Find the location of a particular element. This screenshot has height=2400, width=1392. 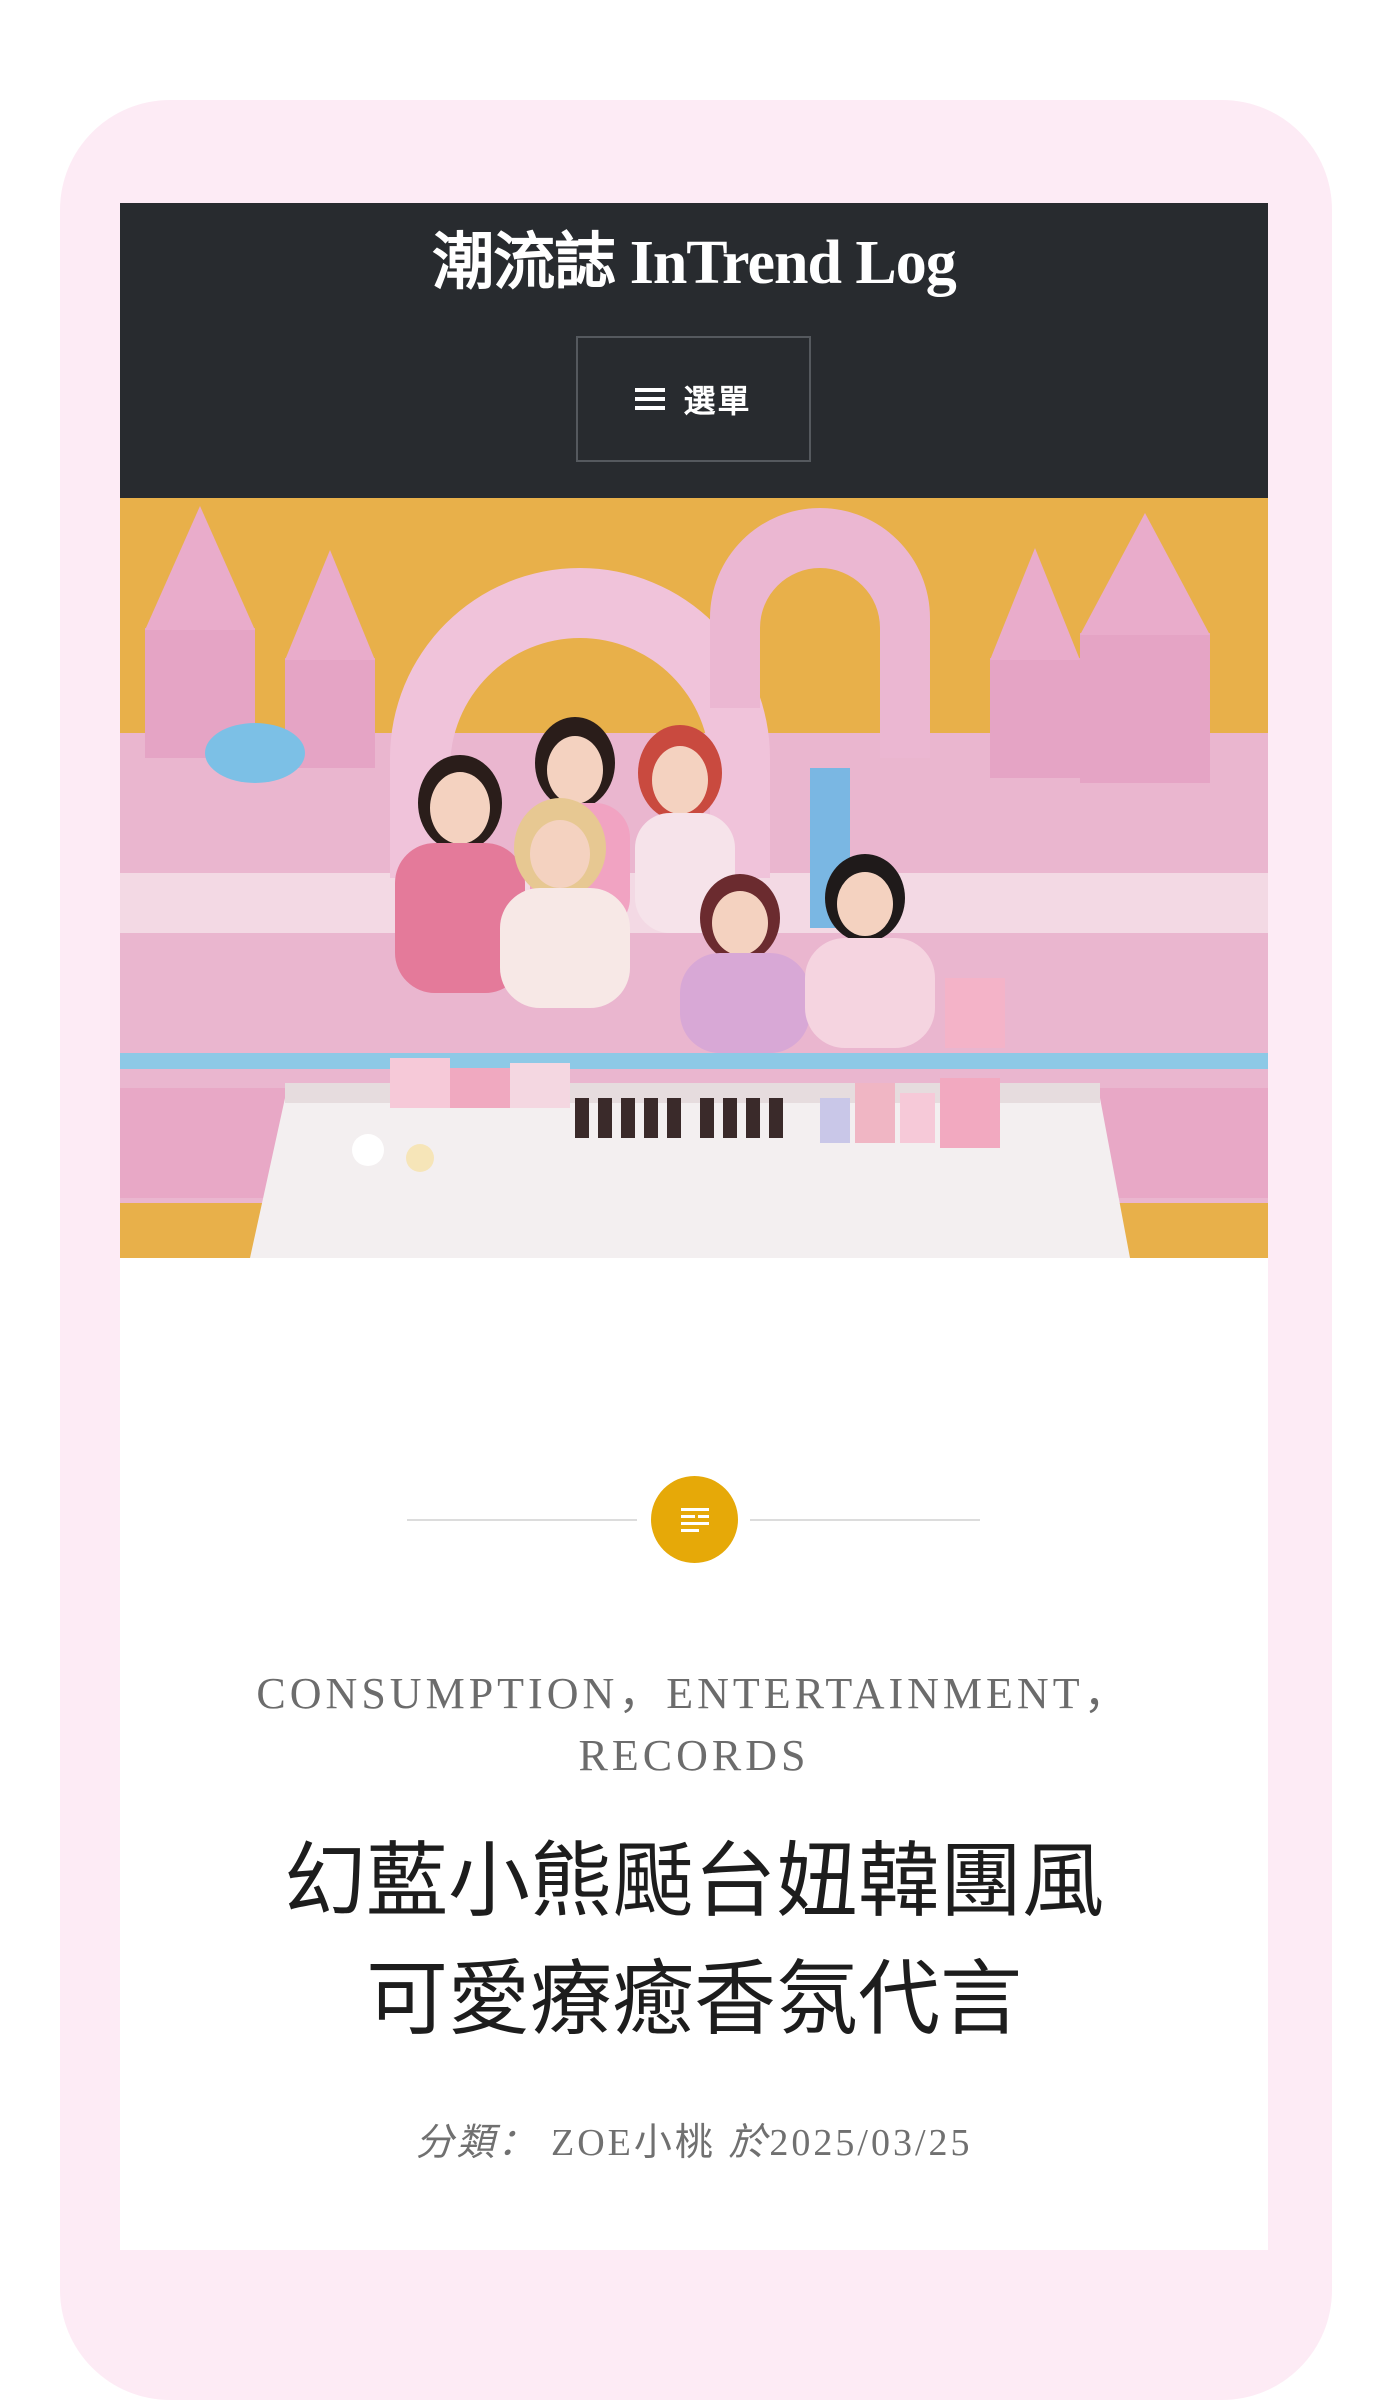

menu-button: 選單 is located at coordinates (693, 399).